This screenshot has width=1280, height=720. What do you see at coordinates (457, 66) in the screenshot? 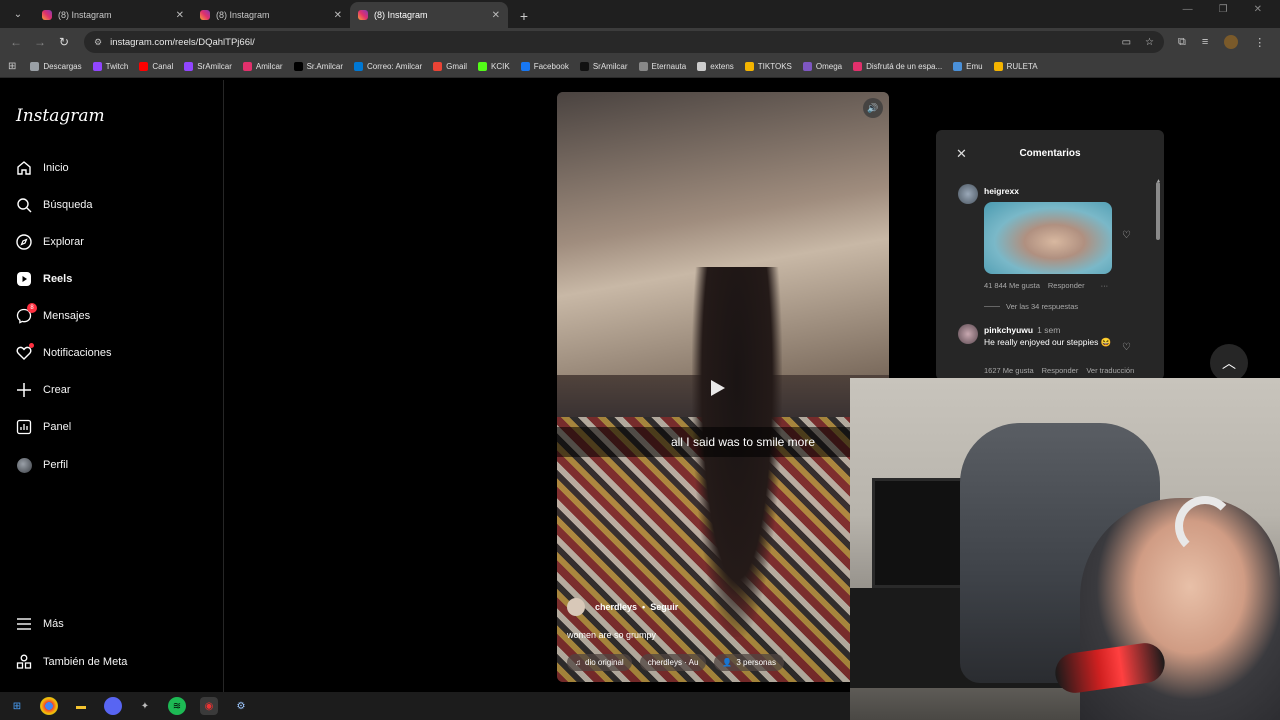
I see `bookmark-label: Gmail` at bounding box center [457, 66].